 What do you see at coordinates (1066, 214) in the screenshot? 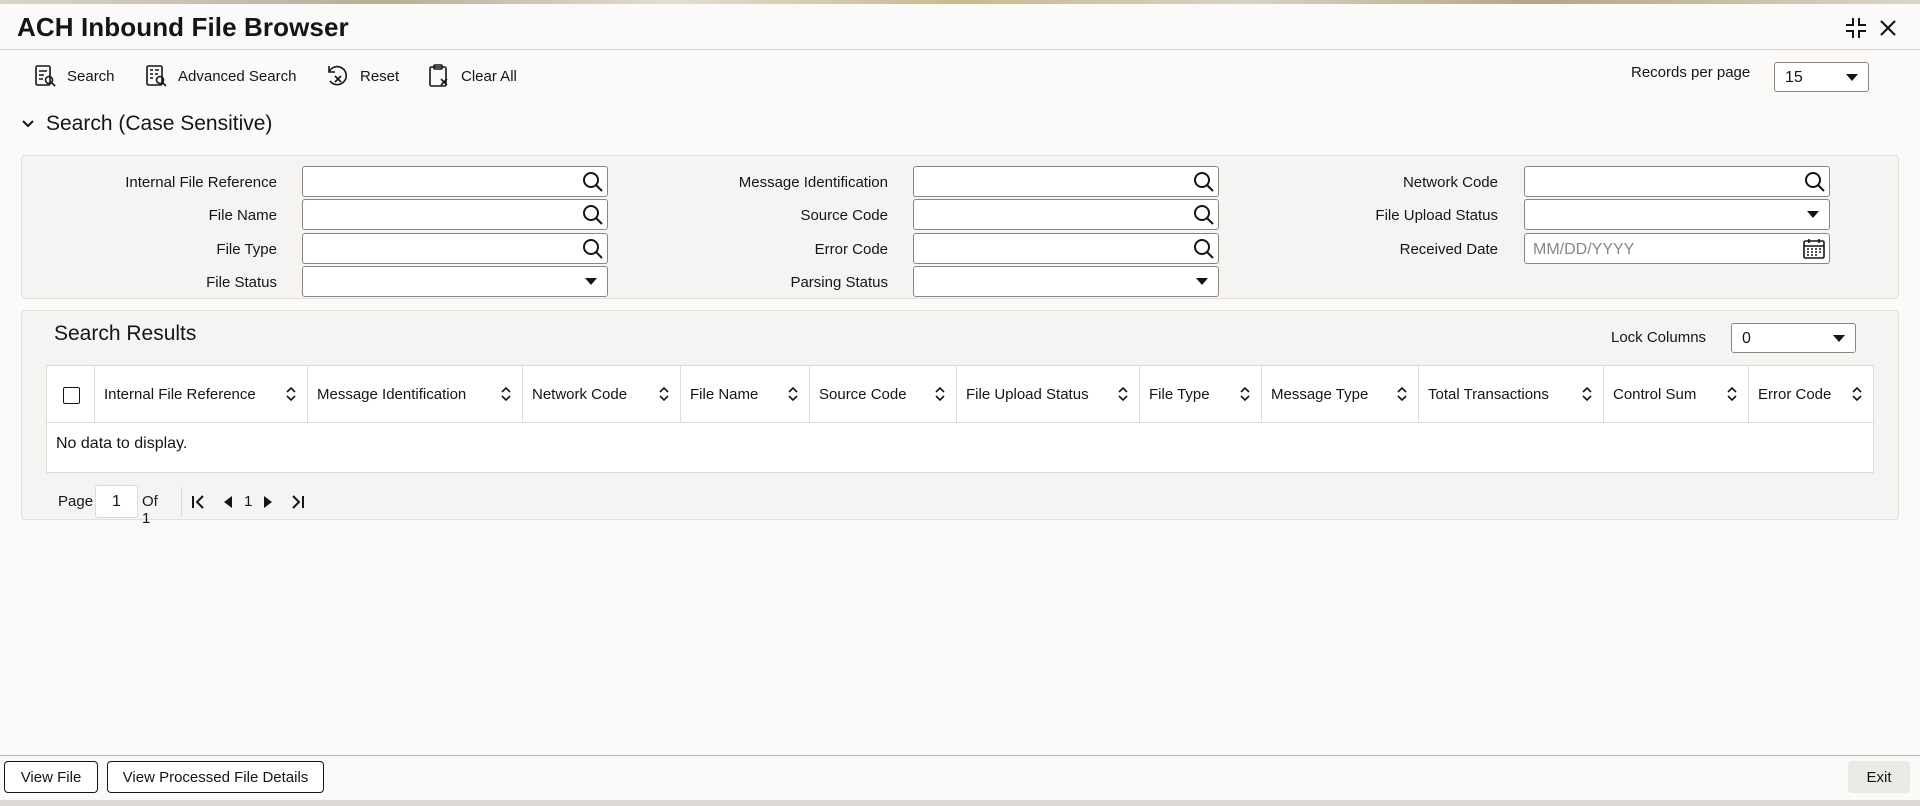
I see `source-code-input` at bounding box center [1066, 214].